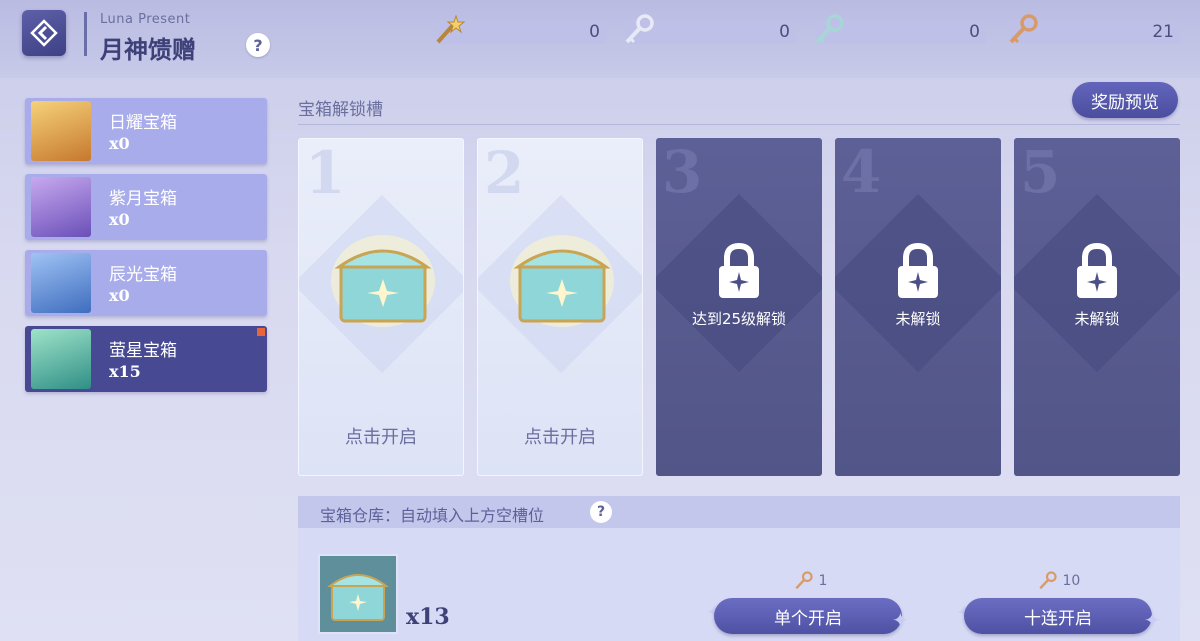 This screenshot has width=1200, height=641. What do you see at coordinates (1094, 29) in the screenshot?
I see `currency-bronze-key: 21` at bounding box center [1094, 29].